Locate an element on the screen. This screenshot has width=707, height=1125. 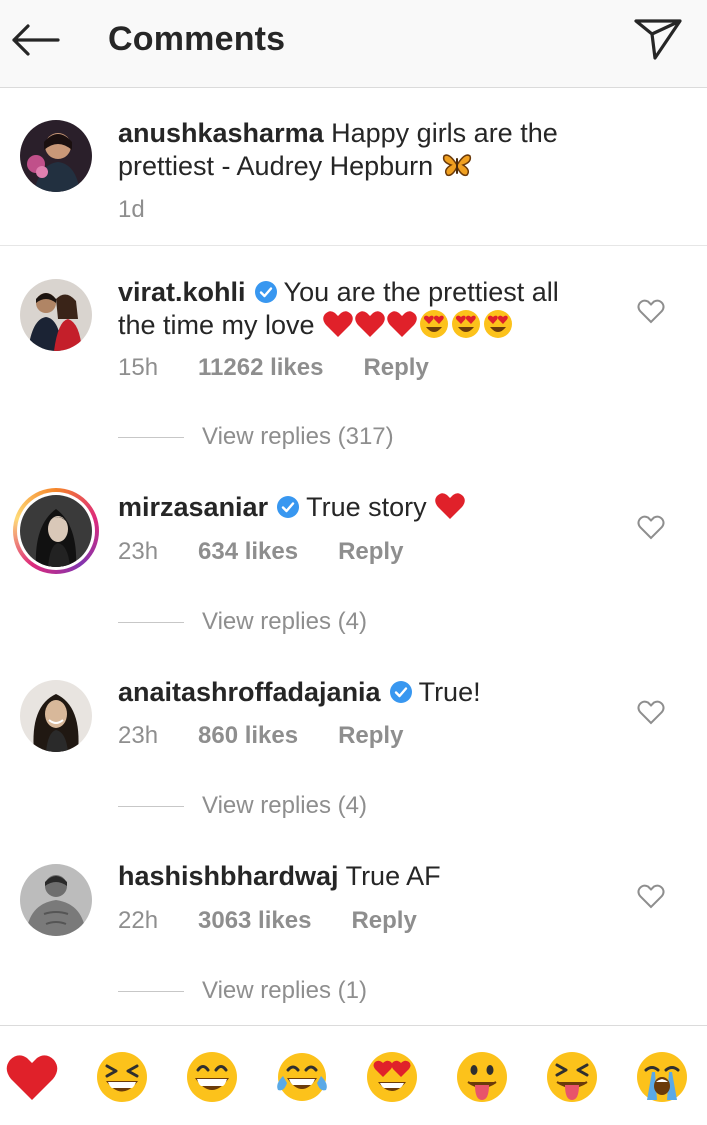
timestamp: 1d is located at coordinates (131, 209).